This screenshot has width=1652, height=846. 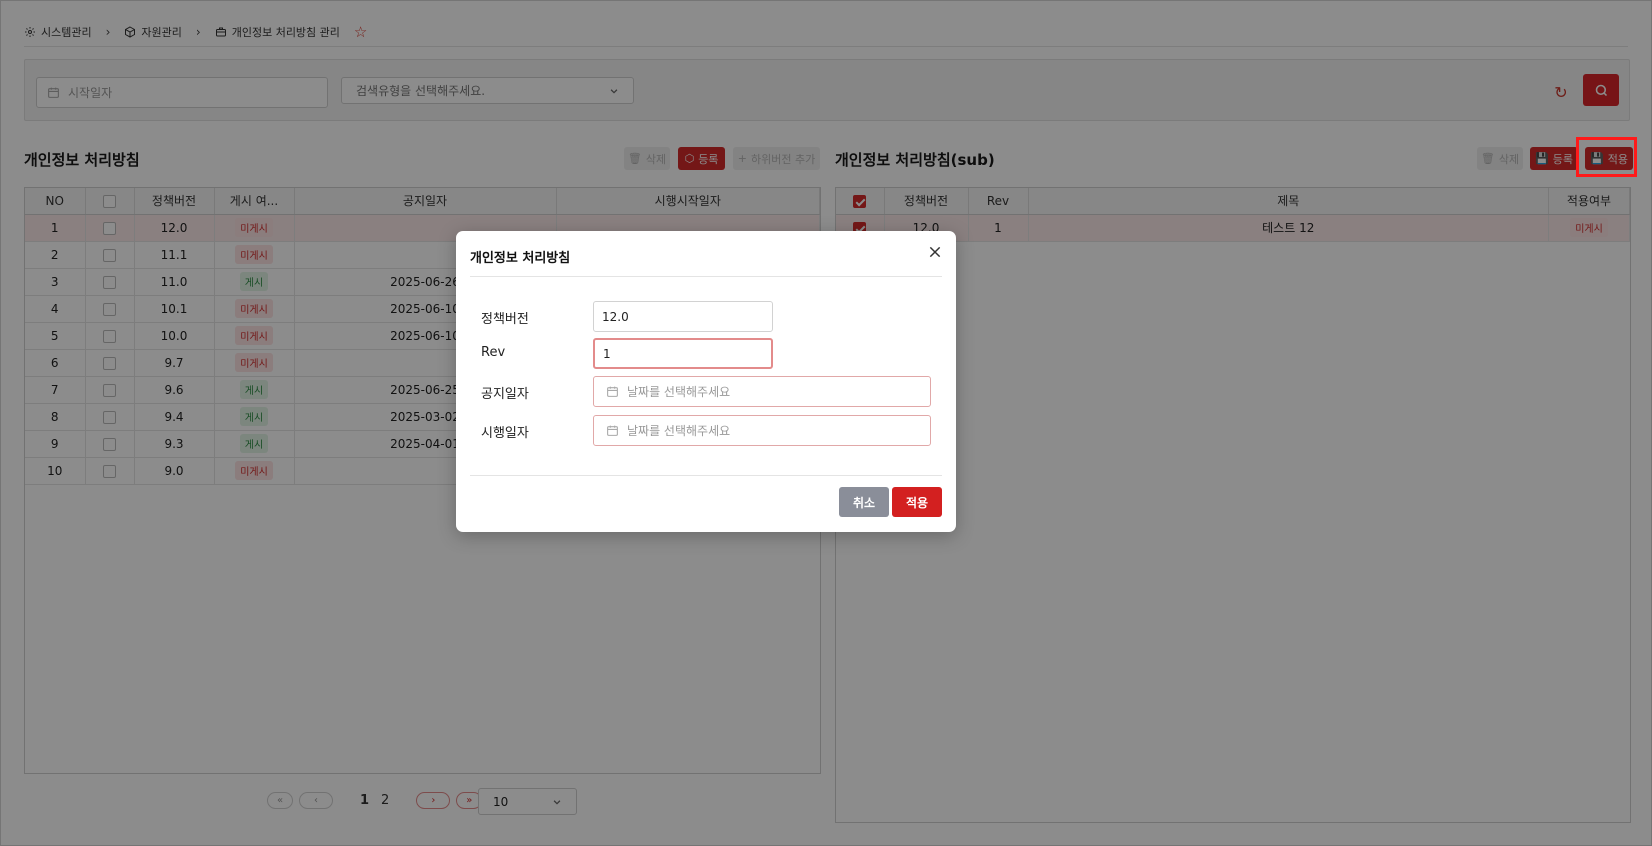 What do you see at coordinates (520, 258) in the screenshot?
I see `modal-title: 개인정보 처리방침` at bounding box center [520, 258].